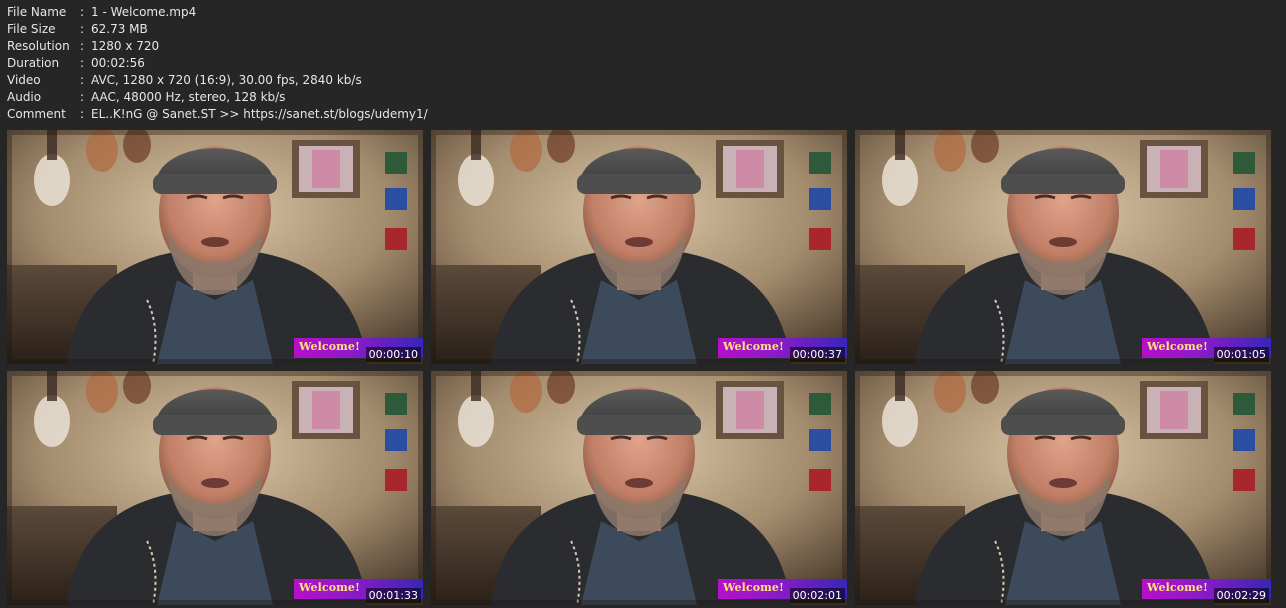 This screenshot has width=1286, height=608. I want to click on metadata-key: Audio, so click(24, 97).